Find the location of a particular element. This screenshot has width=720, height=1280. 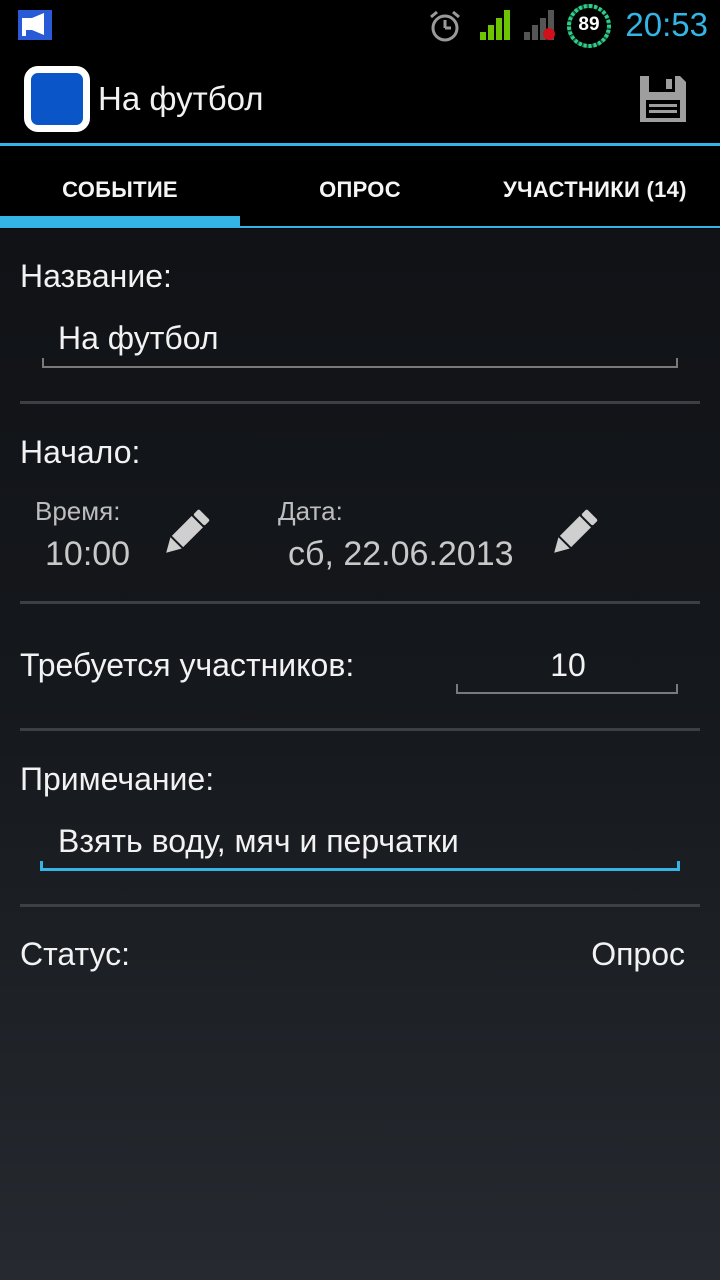

status-value: Опрос is located at coordinates (638, 954).